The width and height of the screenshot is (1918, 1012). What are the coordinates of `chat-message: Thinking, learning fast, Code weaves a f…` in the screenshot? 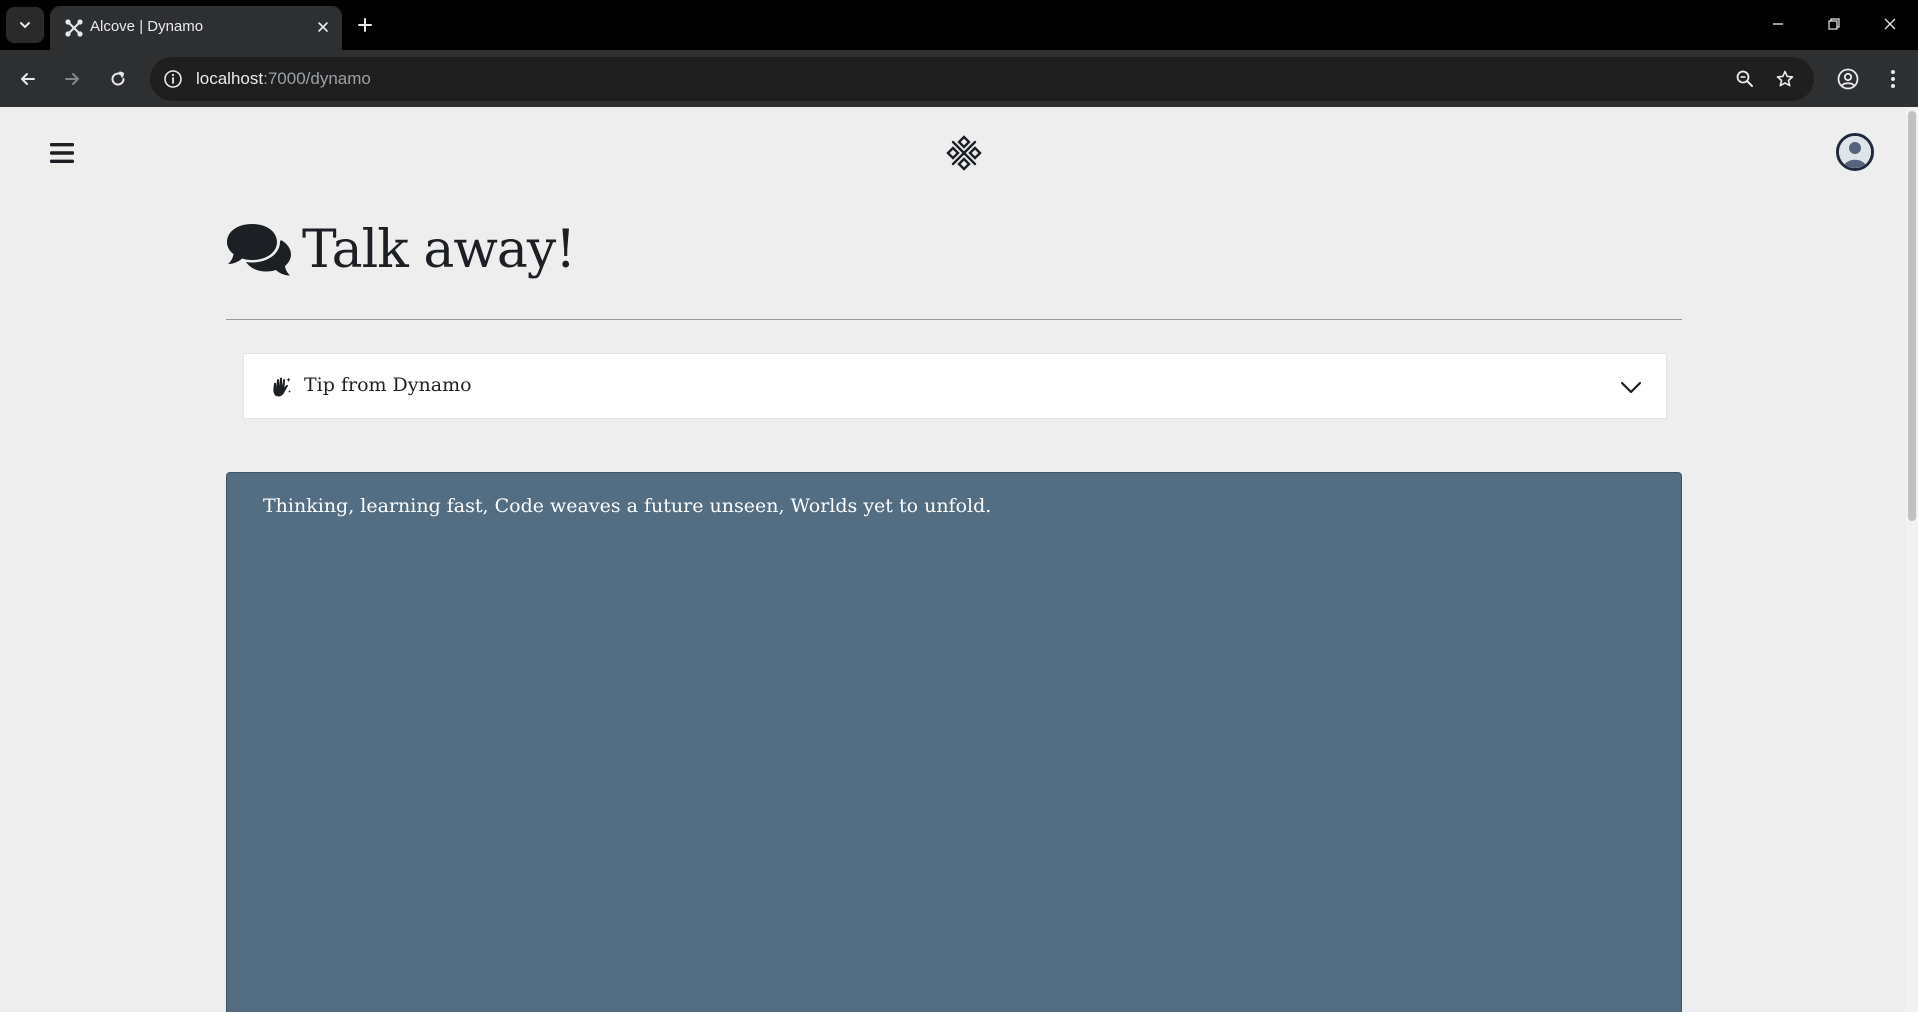 It's located at (627, 506).